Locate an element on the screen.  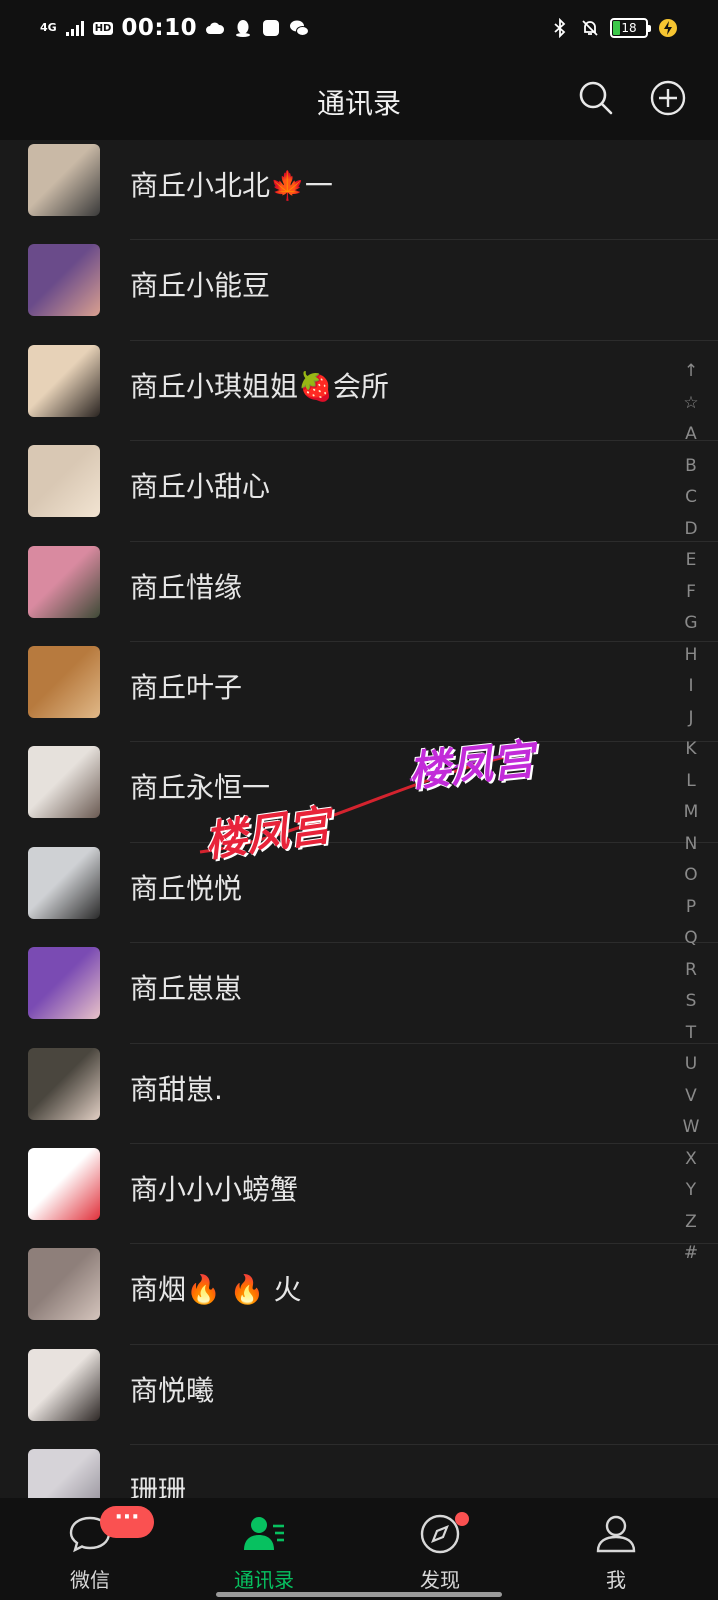
tab-chats: ··· 微信 is located at coordinates (90, 1549).